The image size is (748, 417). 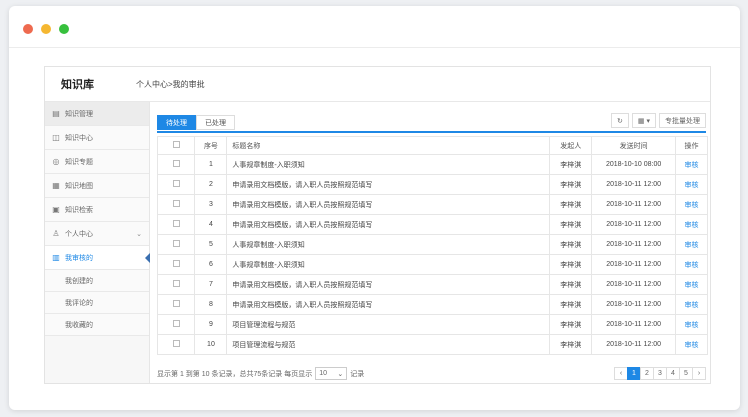 I want to click on sidebar-item-knowledge-topic: ◎ 知识专题, so click(x=97, y=162).